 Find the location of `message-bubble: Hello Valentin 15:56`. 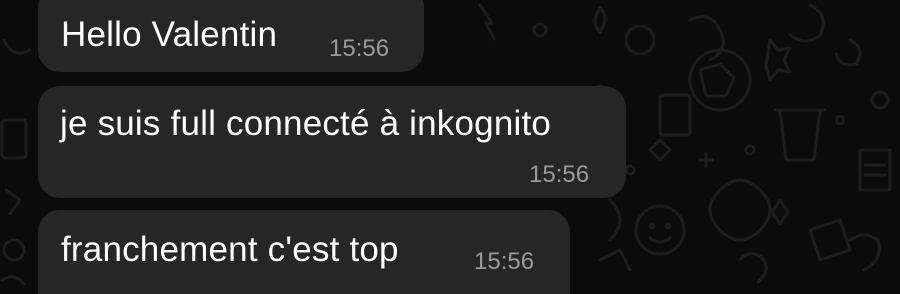

message-bubble: Hello Valentin 15:56 is located at coordinates (231, 36).